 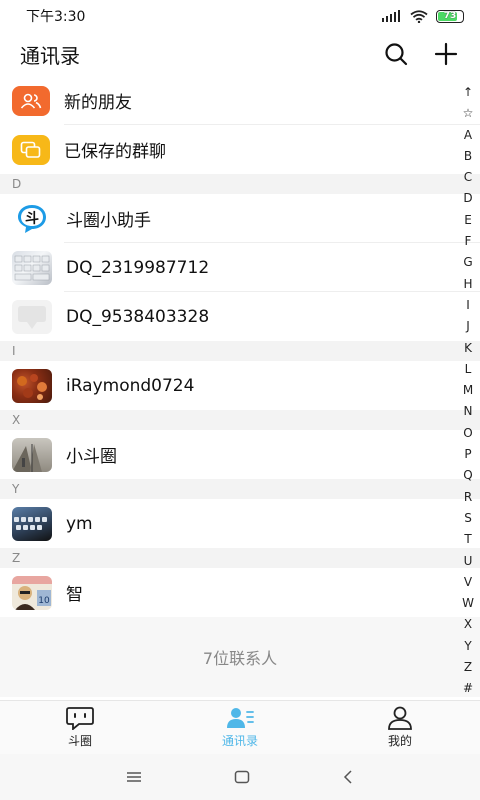 What do you see at coordinates (468, 497) in the screenshot?
I see `index-letter: R` at bounding box center [468, 497].